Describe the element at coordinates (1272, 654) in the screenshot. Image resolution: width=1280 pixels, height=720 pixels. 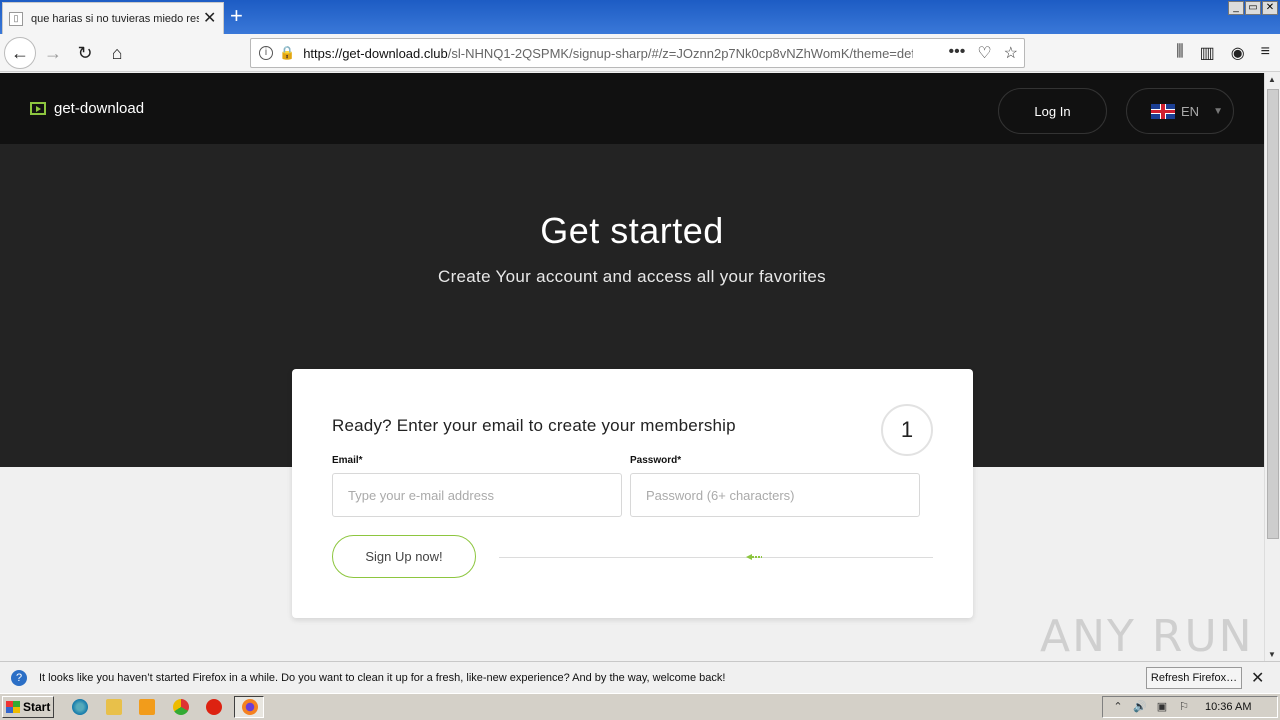
I see `scroll-down-icon: ▼` at that location.